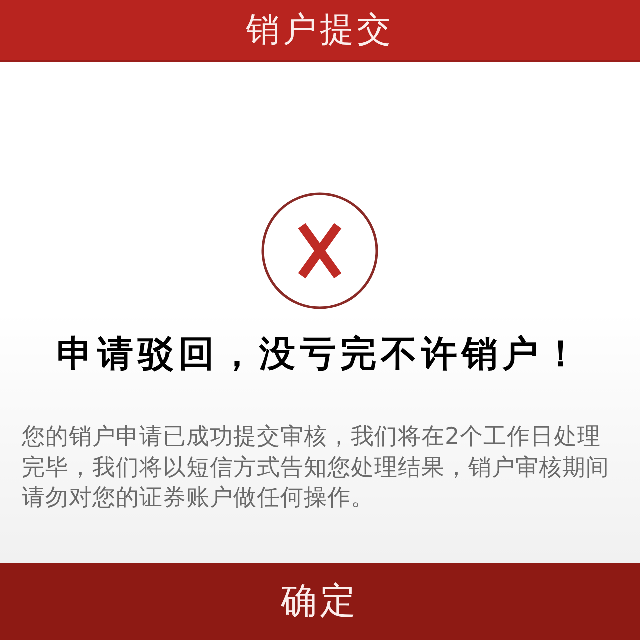  Describe the element at coordinates (316, 468) in the screenshot. I see `result-message: 您的销户申请已成功提交审核，我们将在2个工作日处理完毕，我们将以短信方式告知您处理结果，销户审核期间请勿对您的证券账户做任何操作。` at that location.